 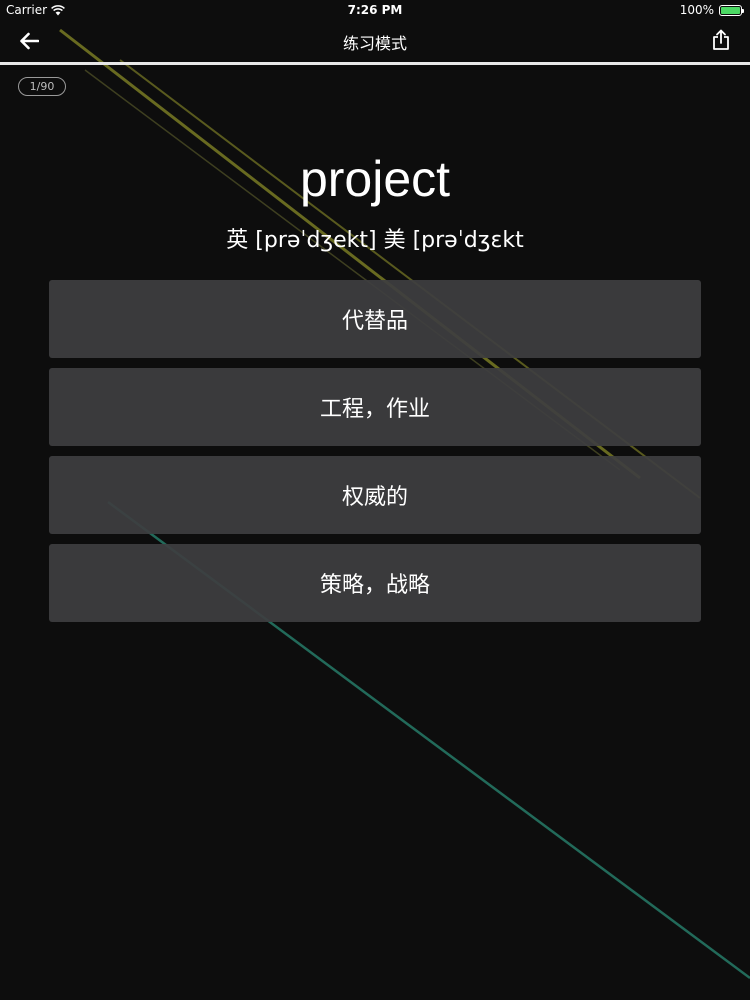 I want to click on status-time: 7:26 PM, so click(x=375, y=10).